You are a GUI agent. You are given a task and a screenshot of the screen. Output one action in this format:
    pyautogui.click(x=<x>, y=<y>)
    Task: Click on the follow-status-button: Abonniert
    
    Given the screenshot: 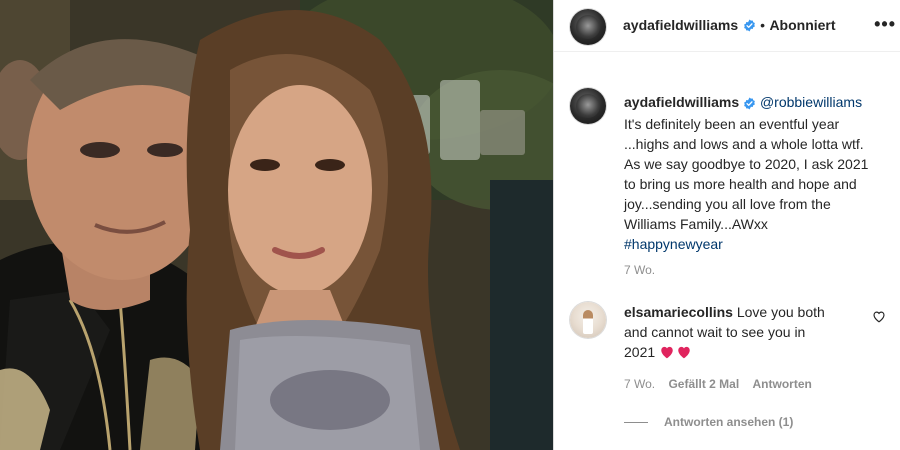 What is the action you would take?
    pyautogui.click(x=802, y=25)
    